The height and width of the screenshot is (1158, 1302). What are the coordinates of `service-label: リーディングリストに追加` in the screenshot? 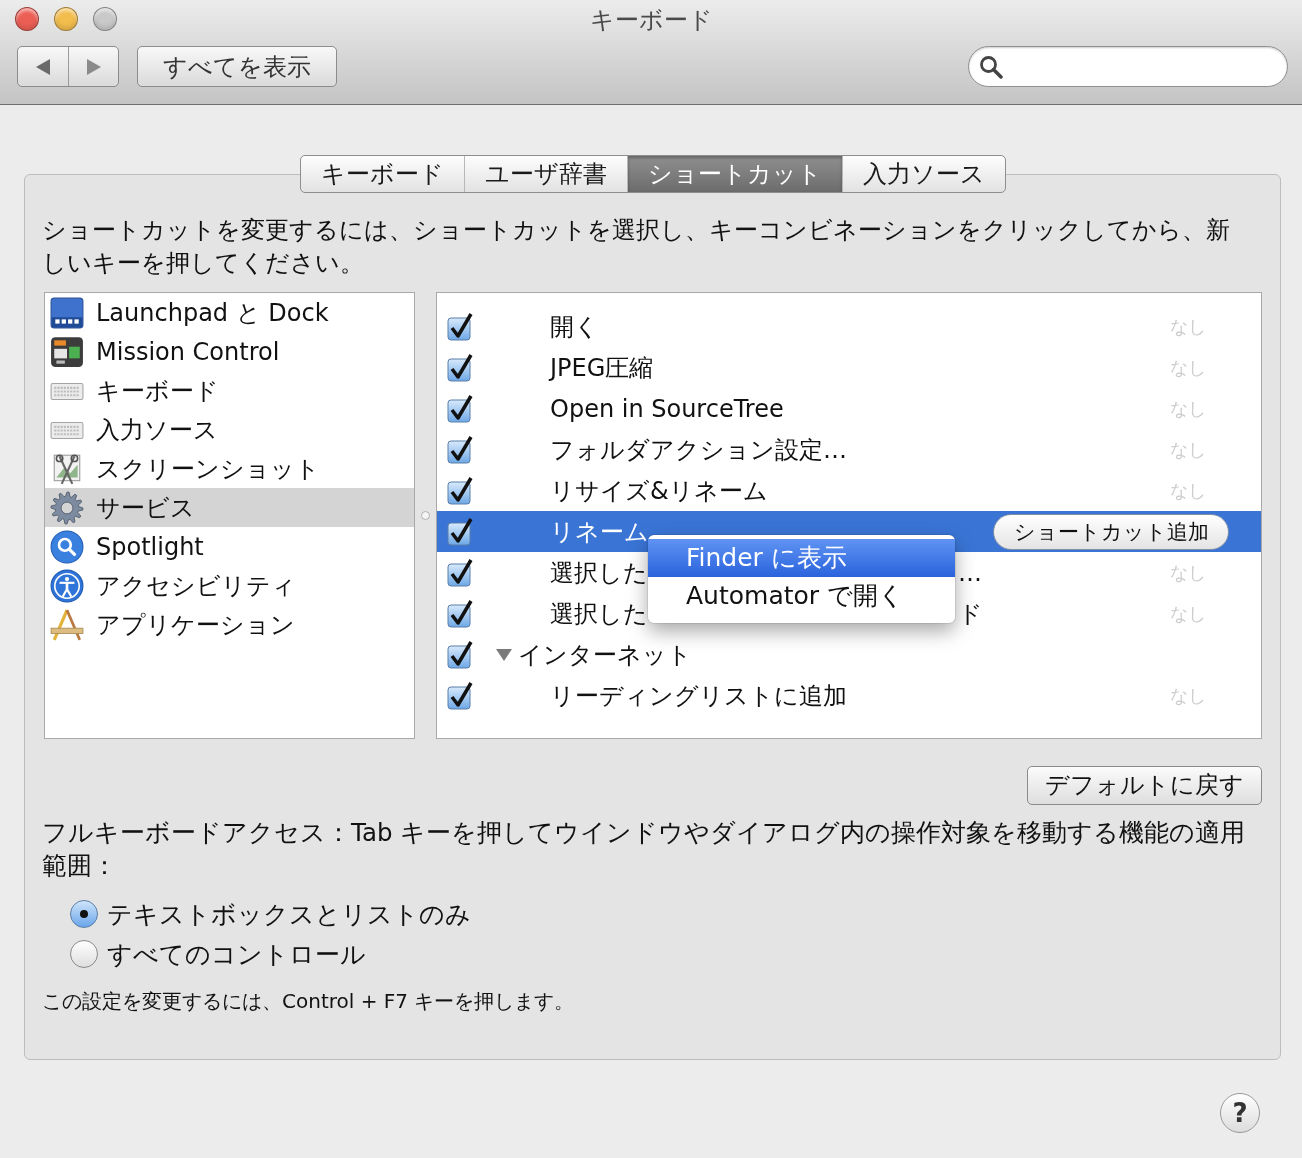 It's located at (698, 695).